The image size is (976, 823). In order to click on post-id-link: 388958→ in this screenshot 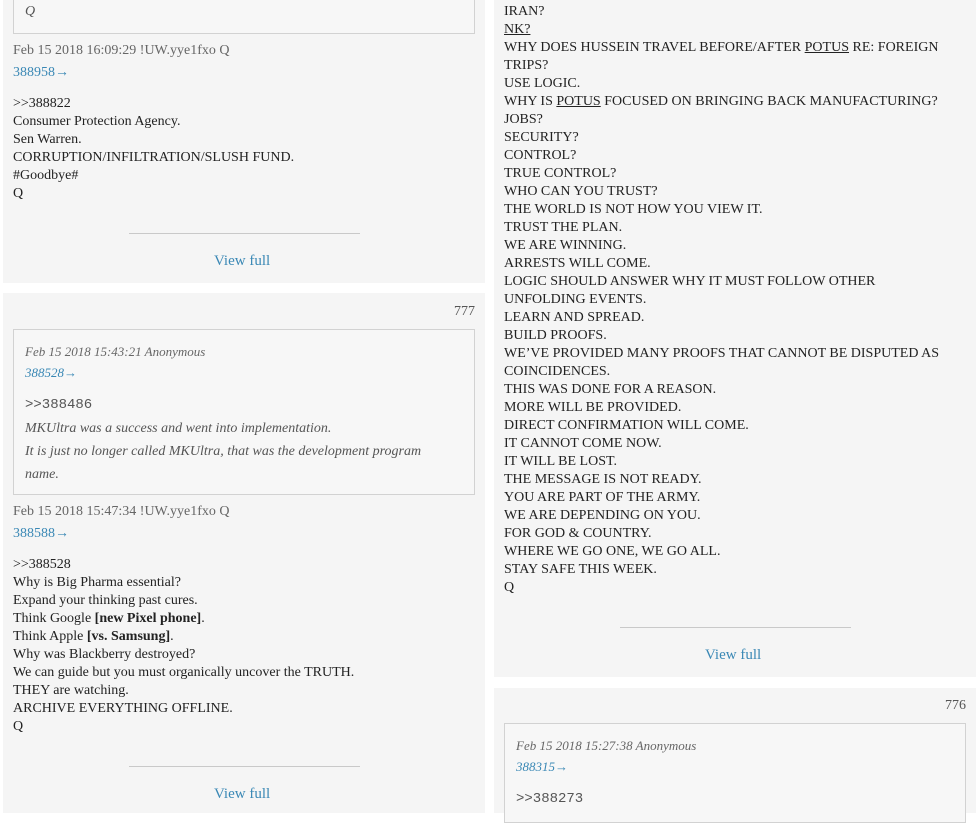, I will do `click(41, 73)`.